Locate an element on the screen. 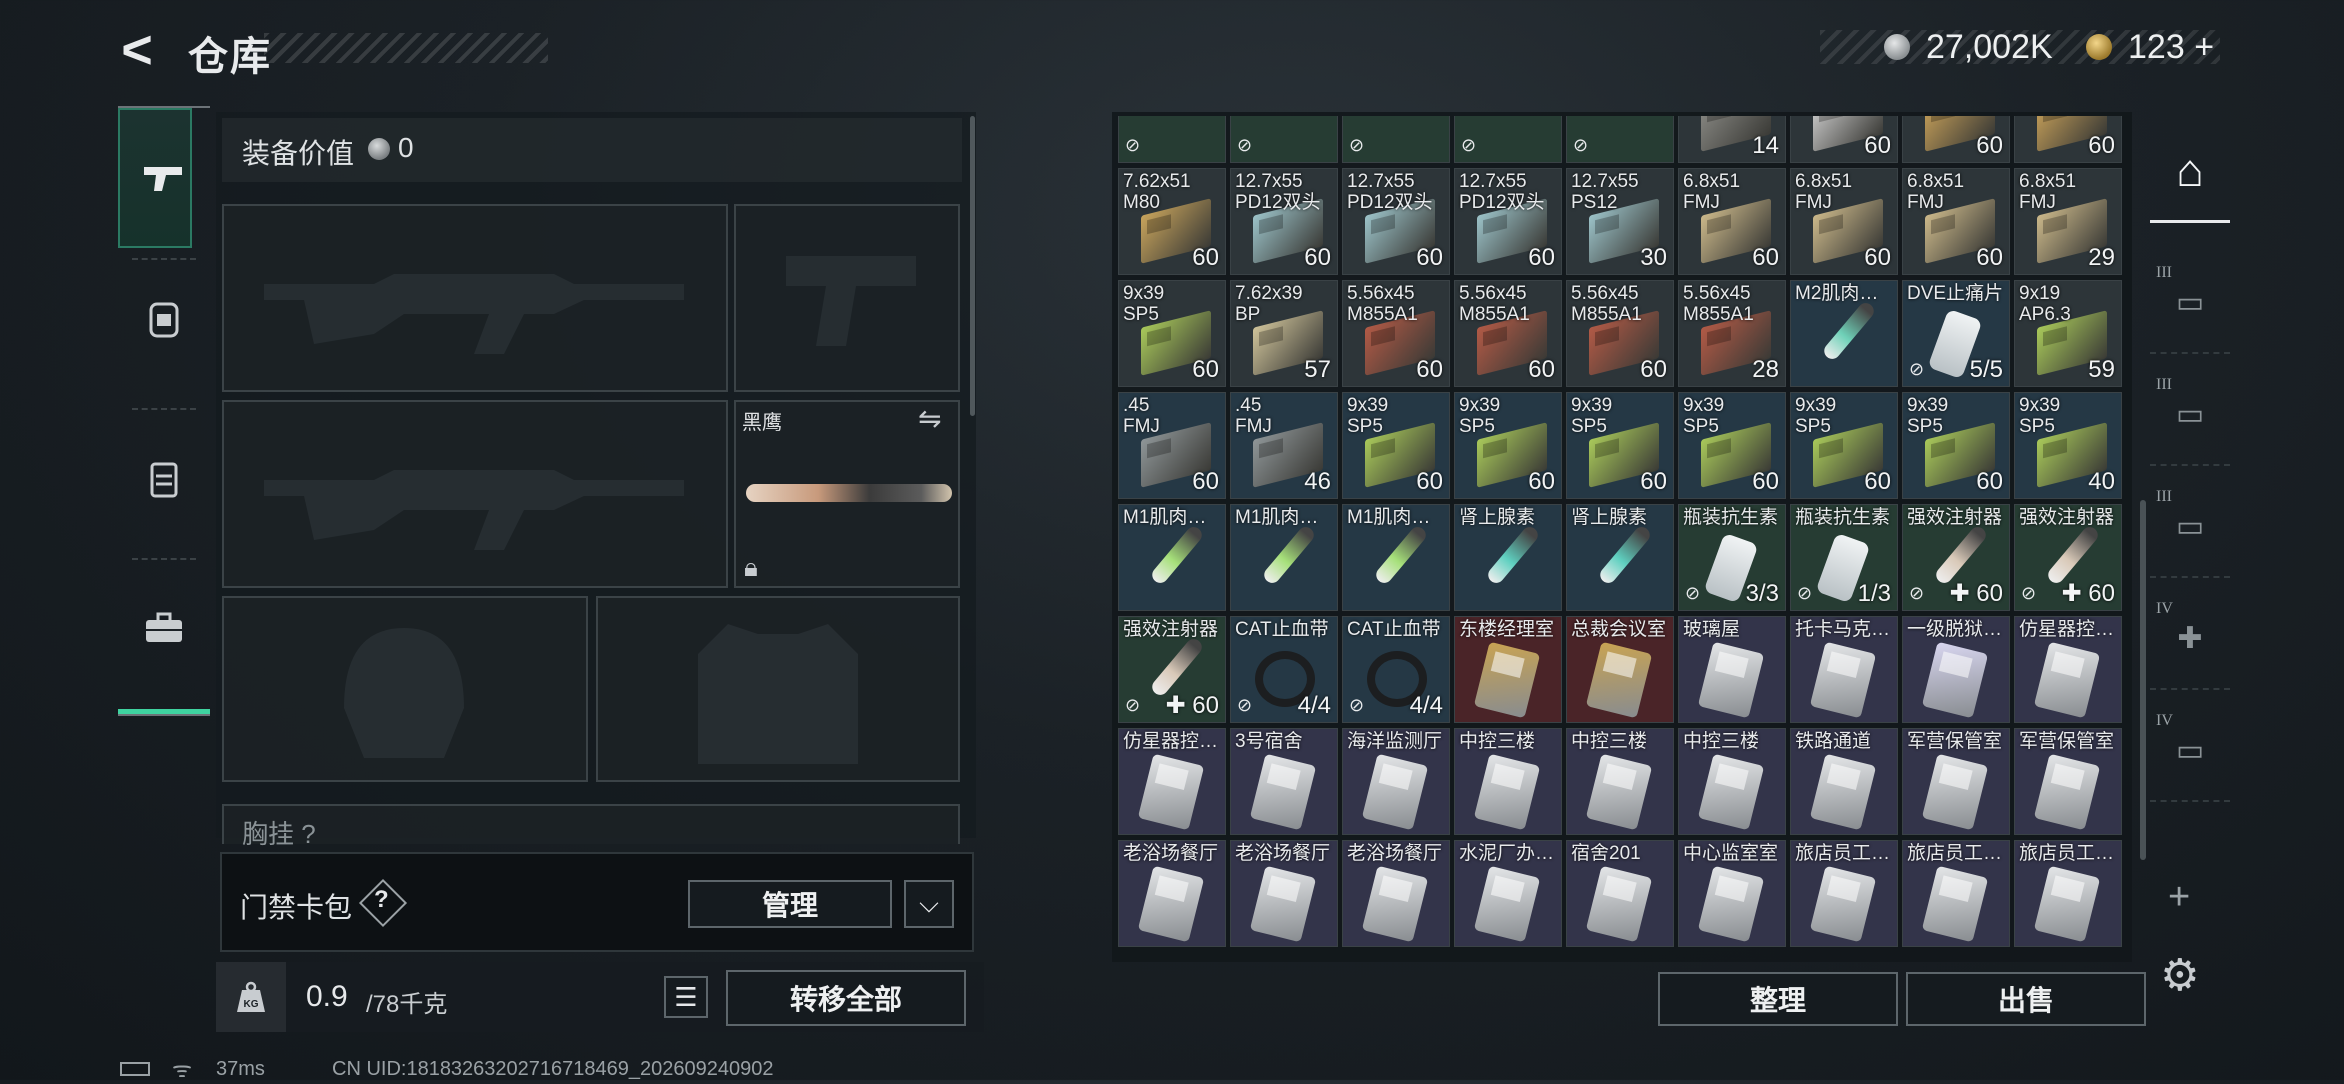 The image size is (2344, 1084). storage-scrollbar is located at coordinates (2143, 680).